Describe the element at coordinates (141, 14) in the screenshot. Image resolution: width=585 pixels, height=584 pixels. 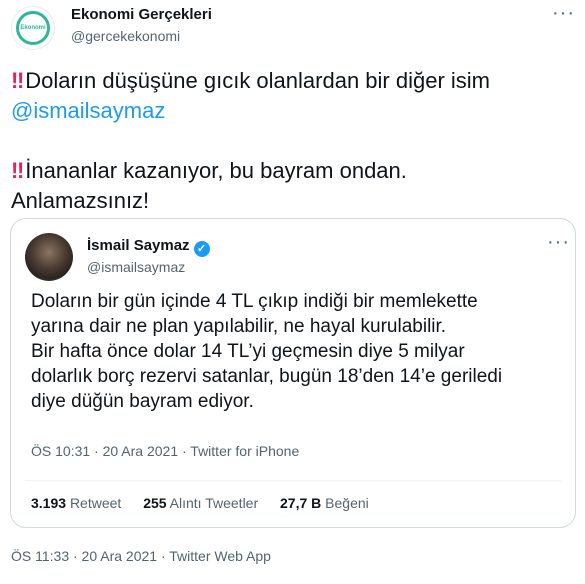
I see `author-name: Ekonomi Gerçekleri` at that location.